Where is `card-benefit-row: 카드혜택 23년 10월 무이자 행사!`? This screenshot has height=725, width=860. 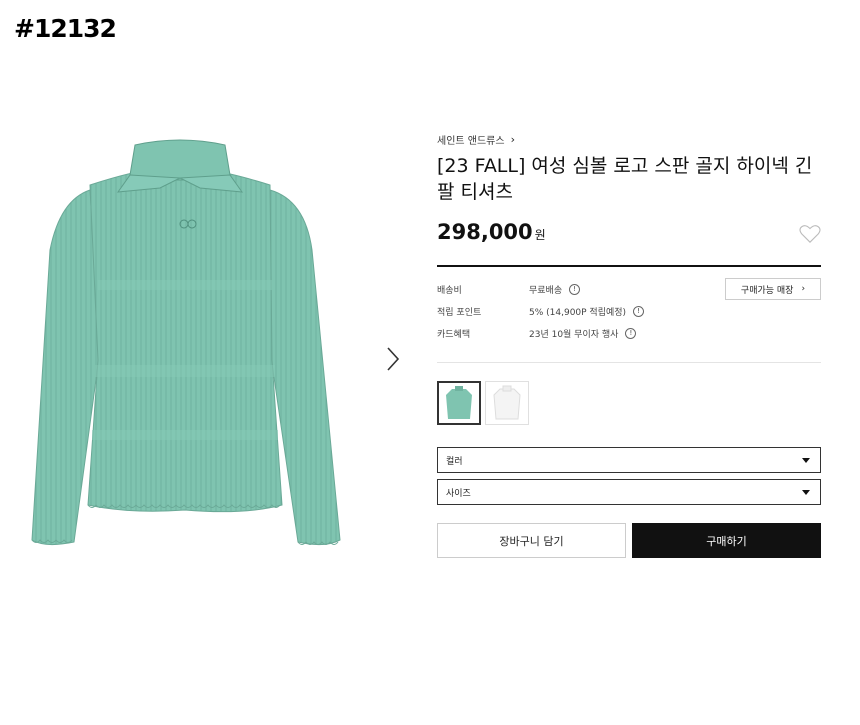
card-benefit-row: 카드혜택 23년 10월 무이자 행사! is located at coordinates (629, 333).